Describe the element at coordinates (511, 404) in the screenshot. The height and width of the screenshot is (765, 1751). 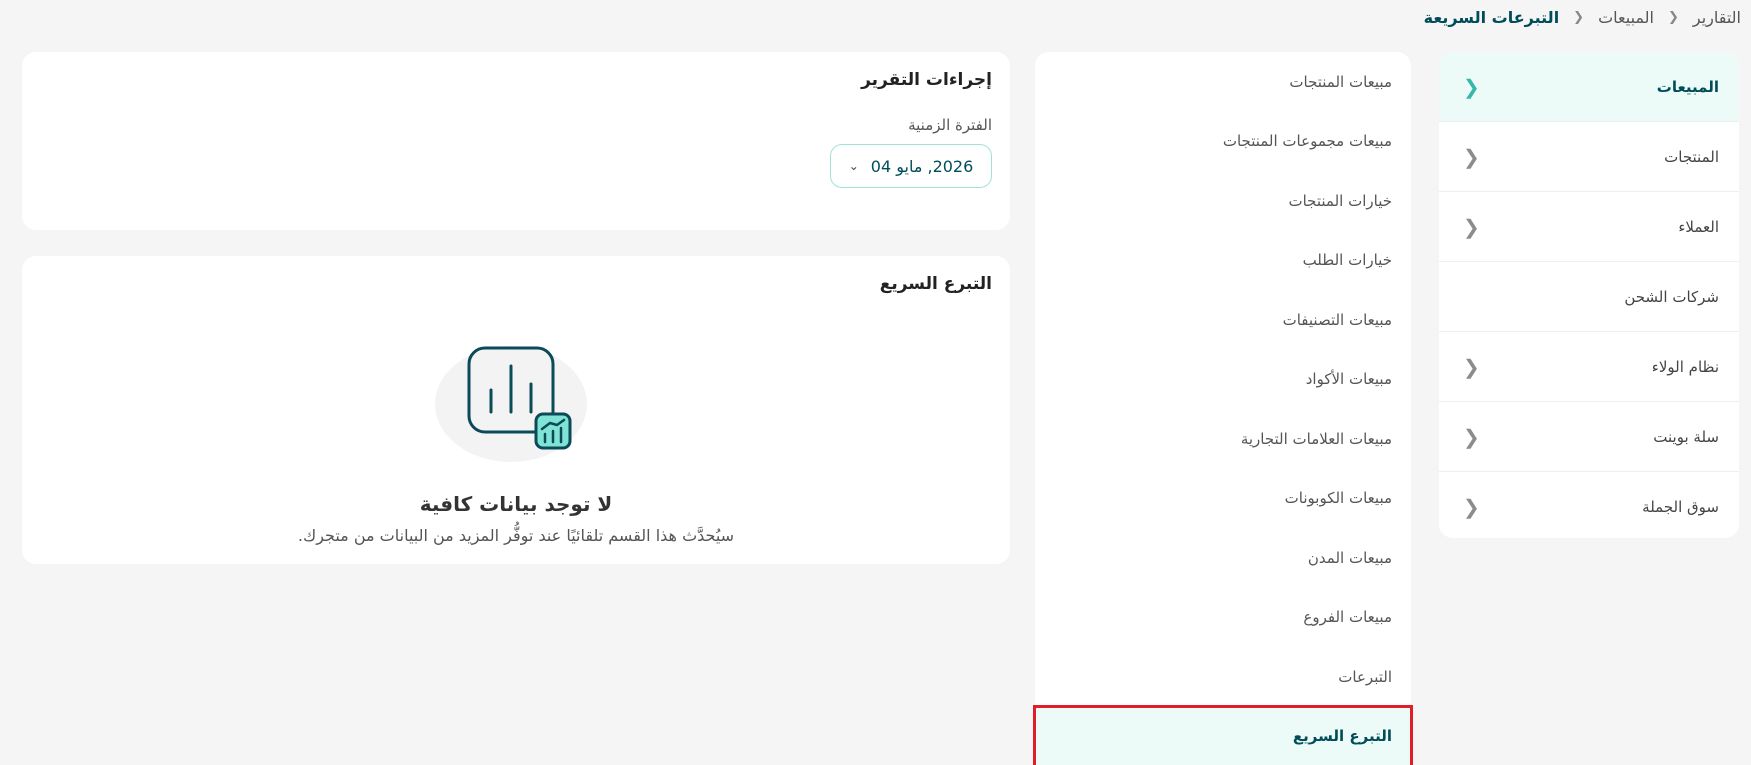
I see `chart-empty-icon` at that location.